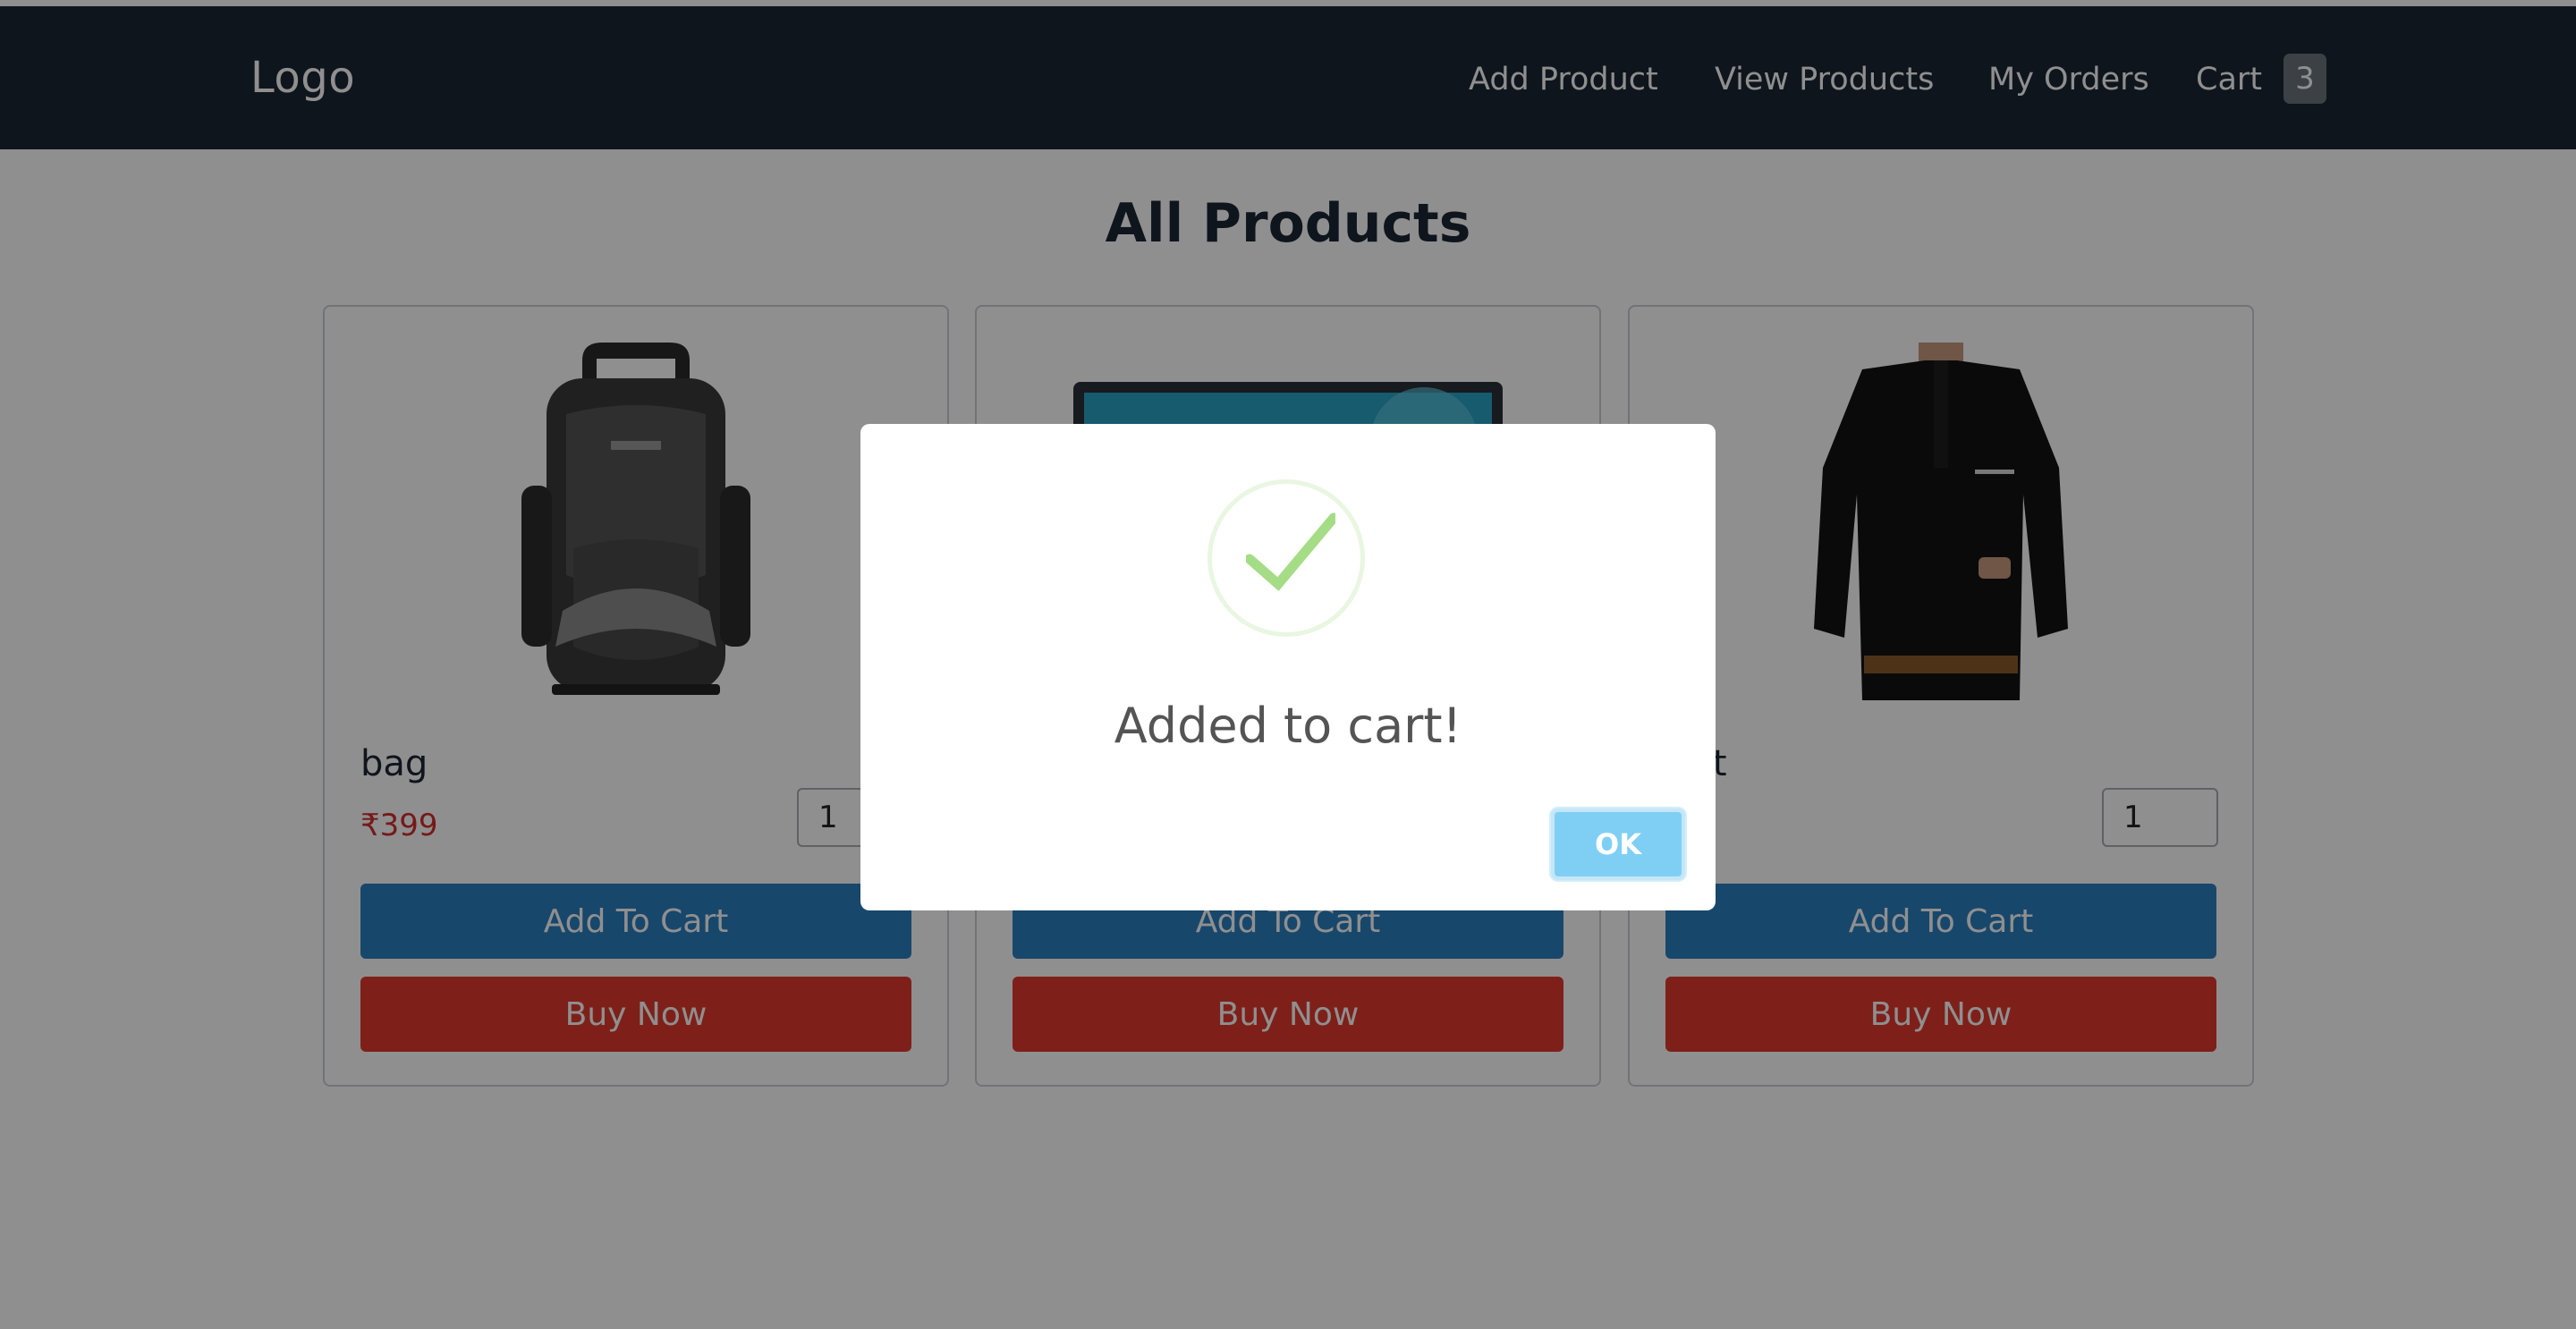  I want to click on dialog-message: Added to cart!, so click(1288, 726).